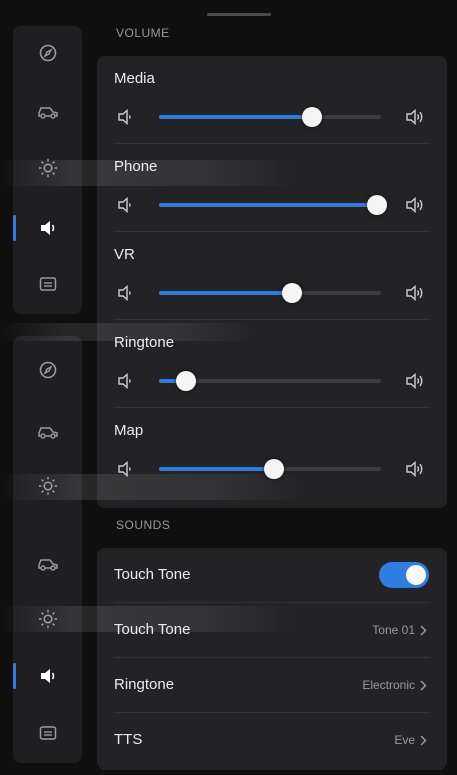 Image resolution: width=457 pixels, height=775 pixels. I want to click on volume-row-vr: VR, so click(272, 276).